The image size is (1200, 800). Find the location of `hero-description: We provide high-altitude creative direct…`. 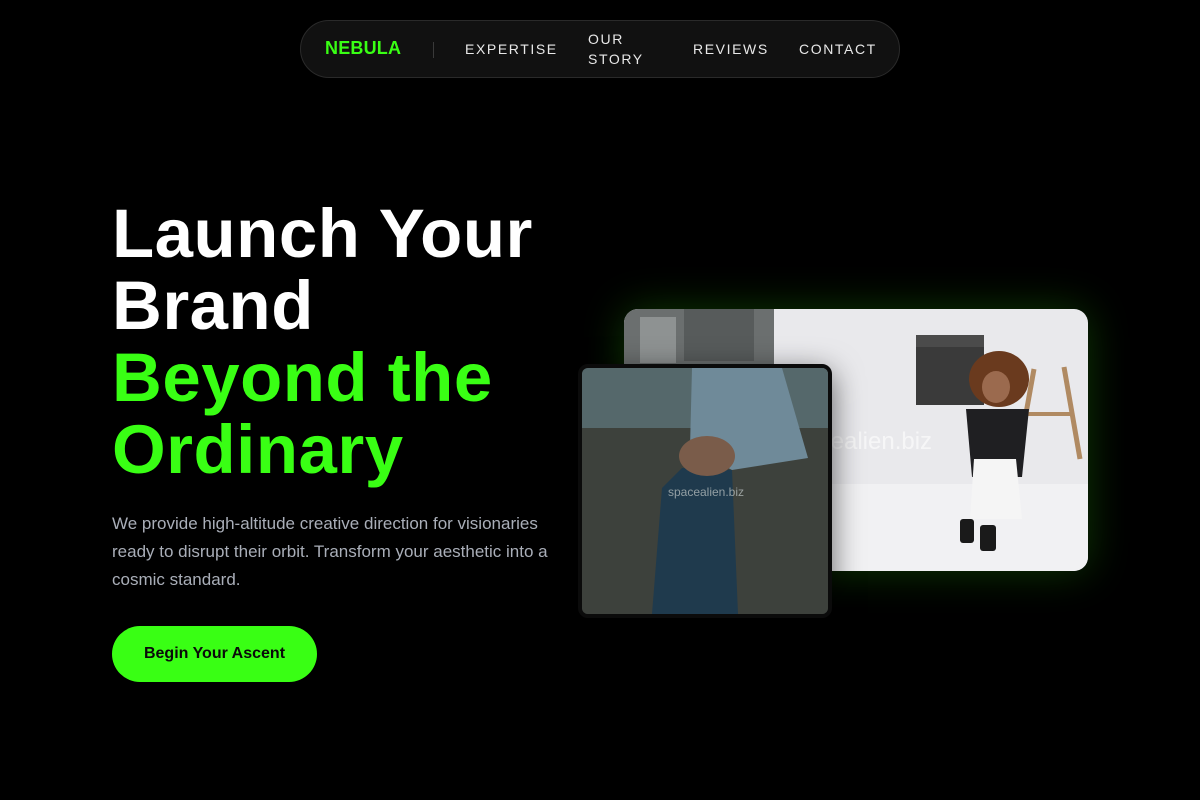

hero-description: We provide high-altitude creative direct… is located at coordinates (330, 551).